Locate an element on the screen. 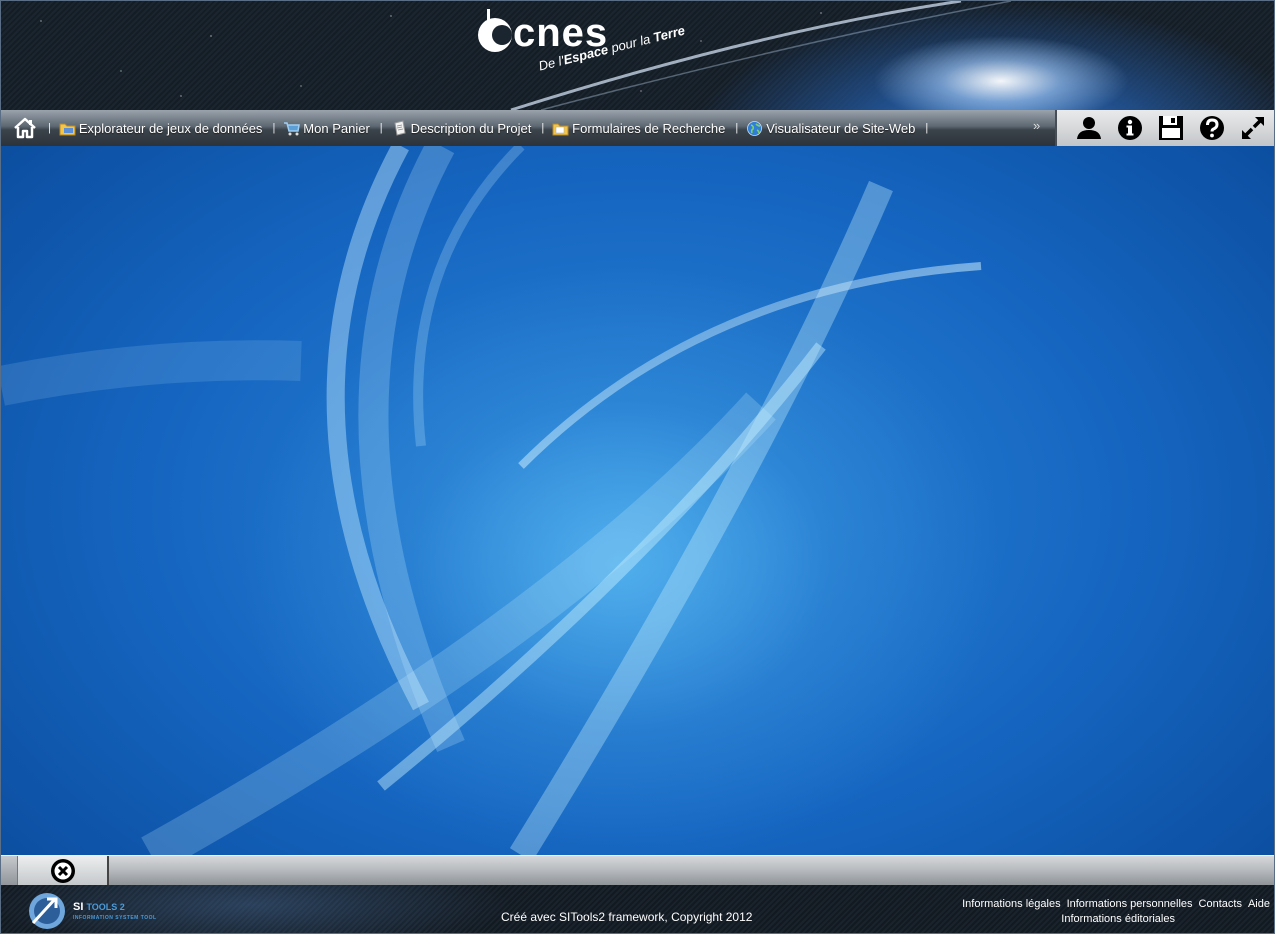  globe-icon is located at coordinates (754, 128).